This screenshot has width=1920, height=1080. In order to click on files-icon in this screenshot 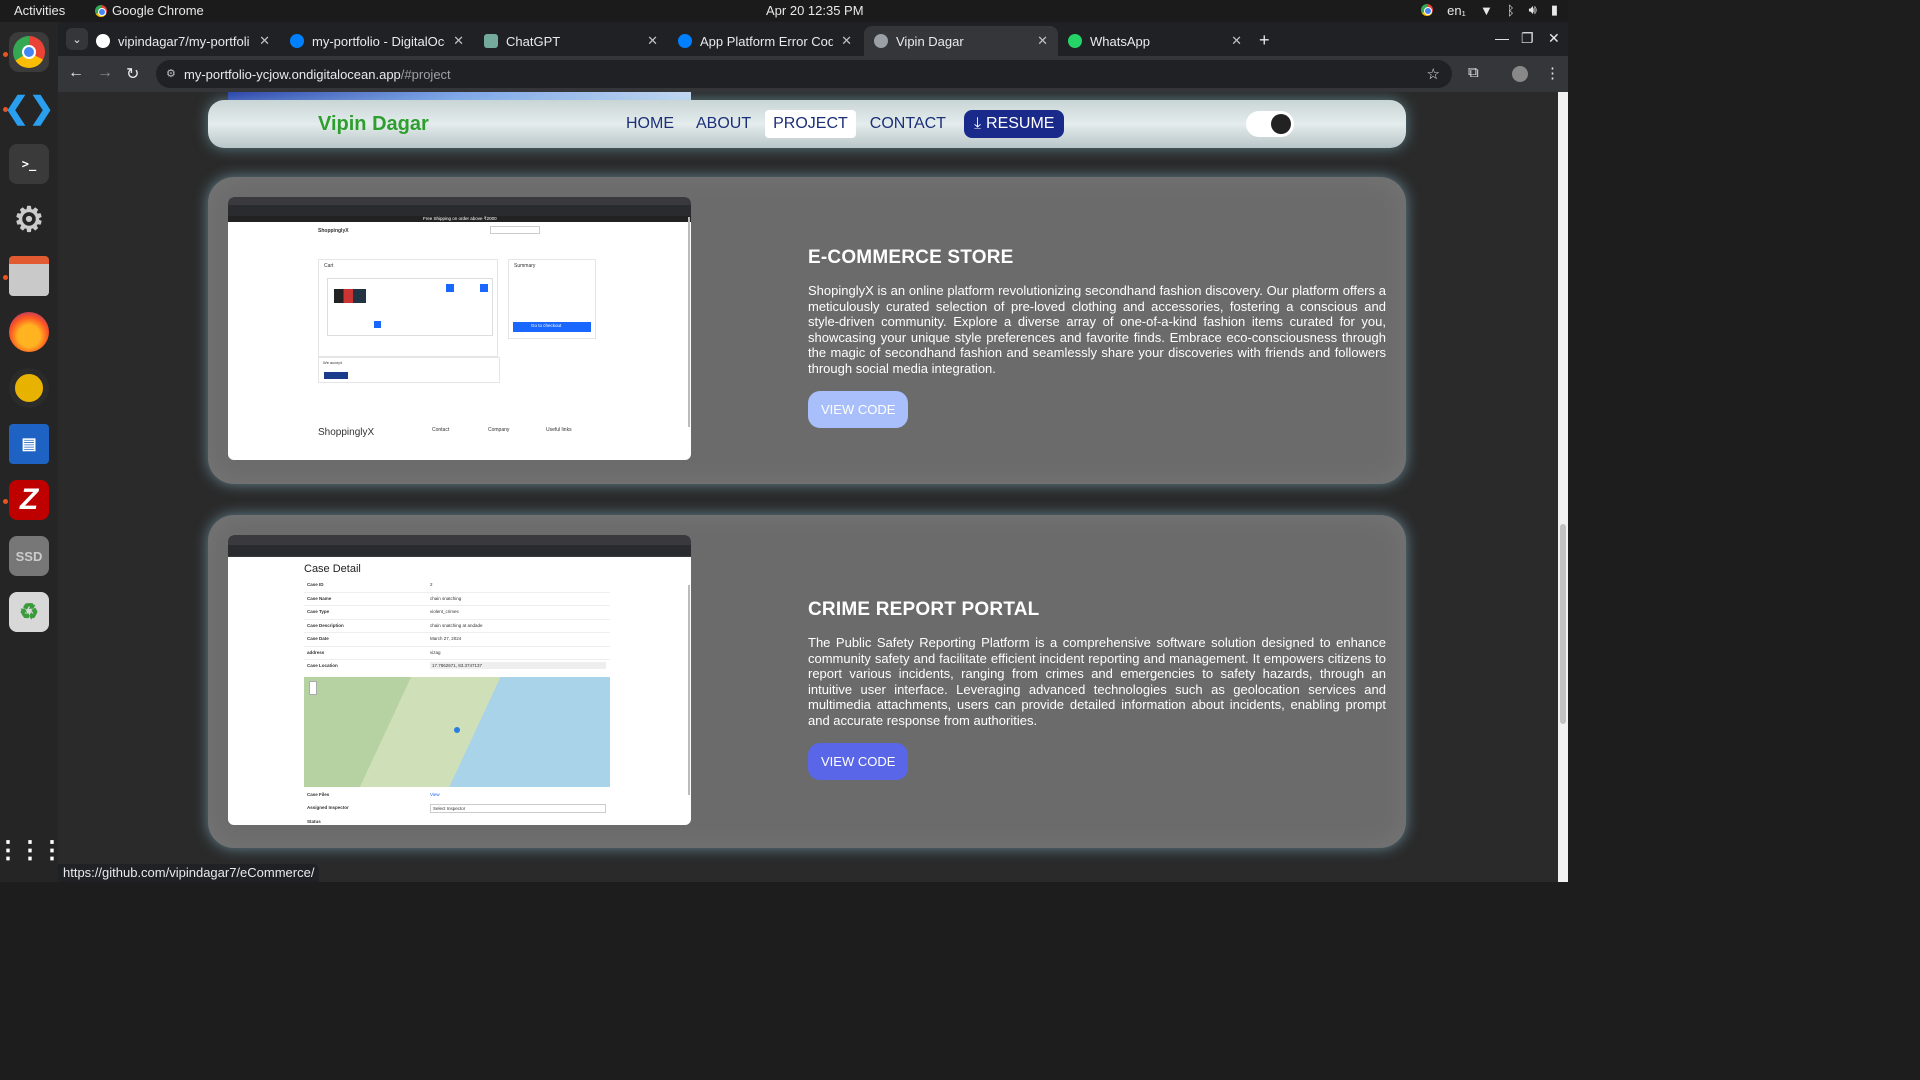, I will do `click(29, 276)`.